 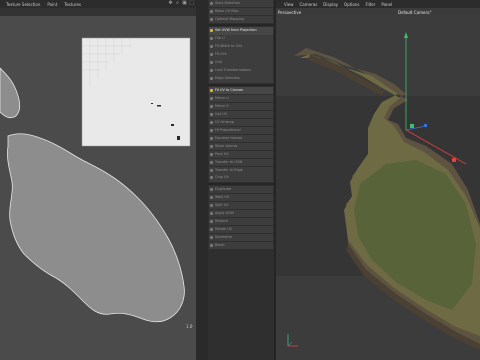 I want to click on tool-button: Crop UV, so click(x=241, y=178).